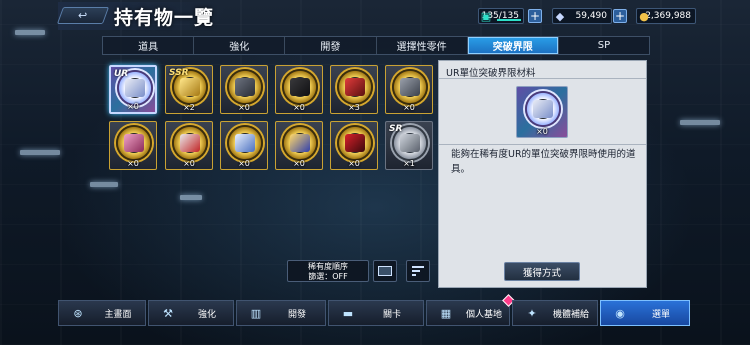  I want to click on tab-enhance: 強化, so click(240, 45).